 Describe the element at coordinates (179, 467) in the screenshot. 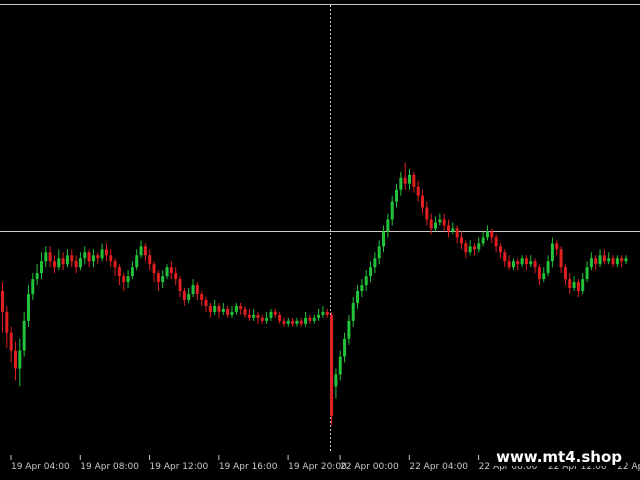

I see `x-tick-label: 19 Apr 12:00` at that location.